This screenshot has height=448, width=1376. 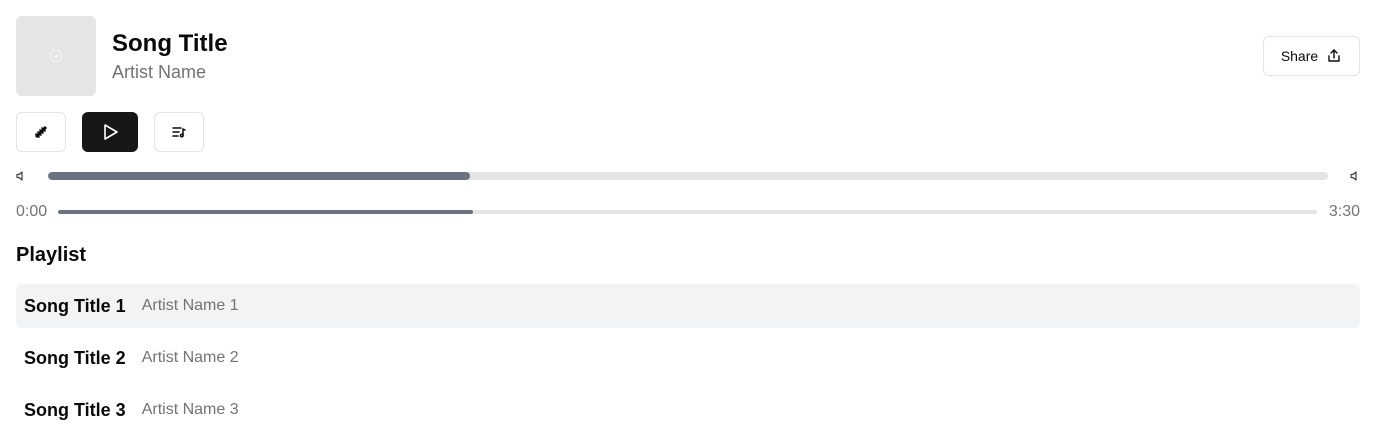 I want to click on disc-icon, so click(x=56, y=56).